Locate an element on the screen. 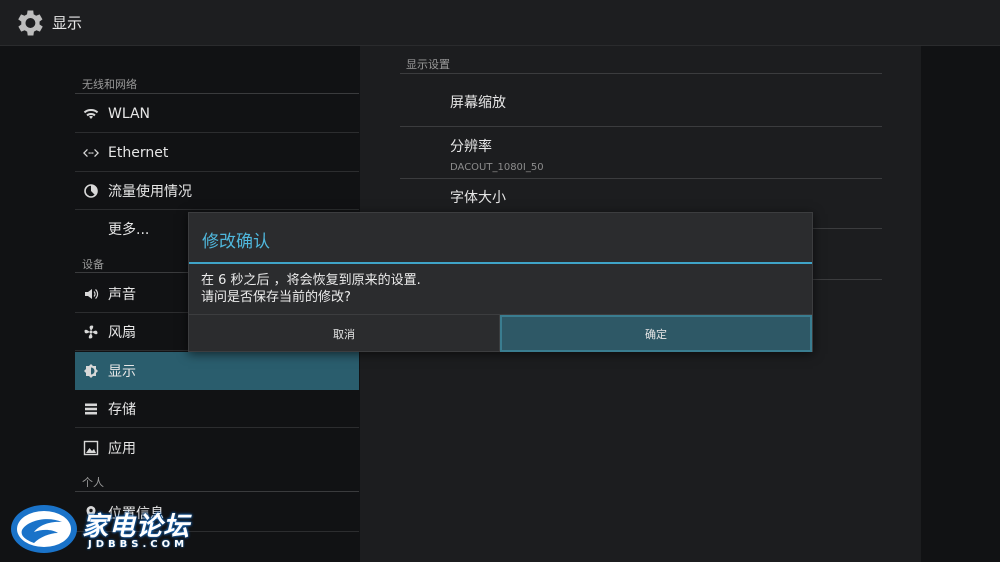 The height and width of the screenshot is (562, 1000). sidebar-item-label: 风扇 is located at coordinates (122, 333).